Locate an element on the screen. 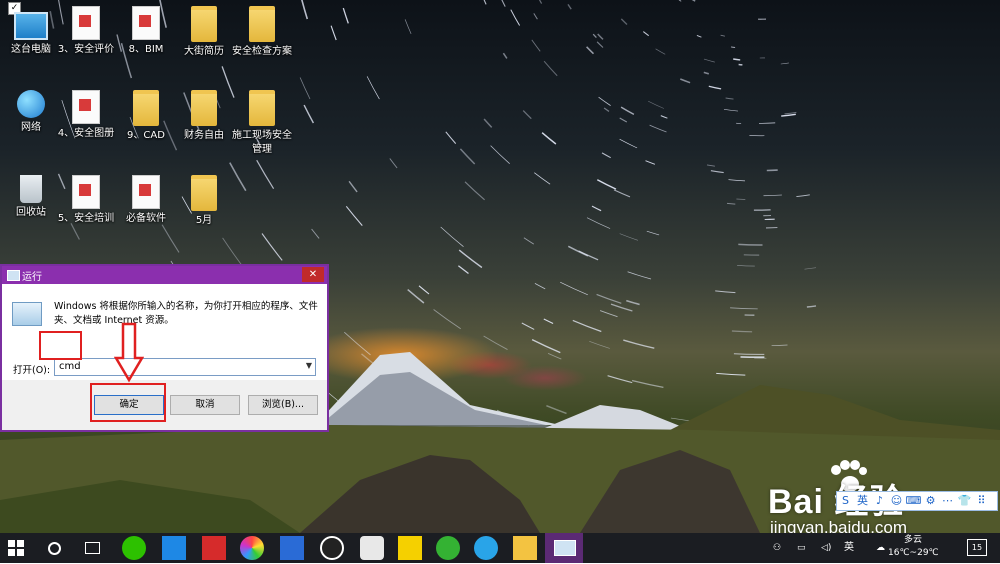  wechat-icon is located at coordinates (134, 548).